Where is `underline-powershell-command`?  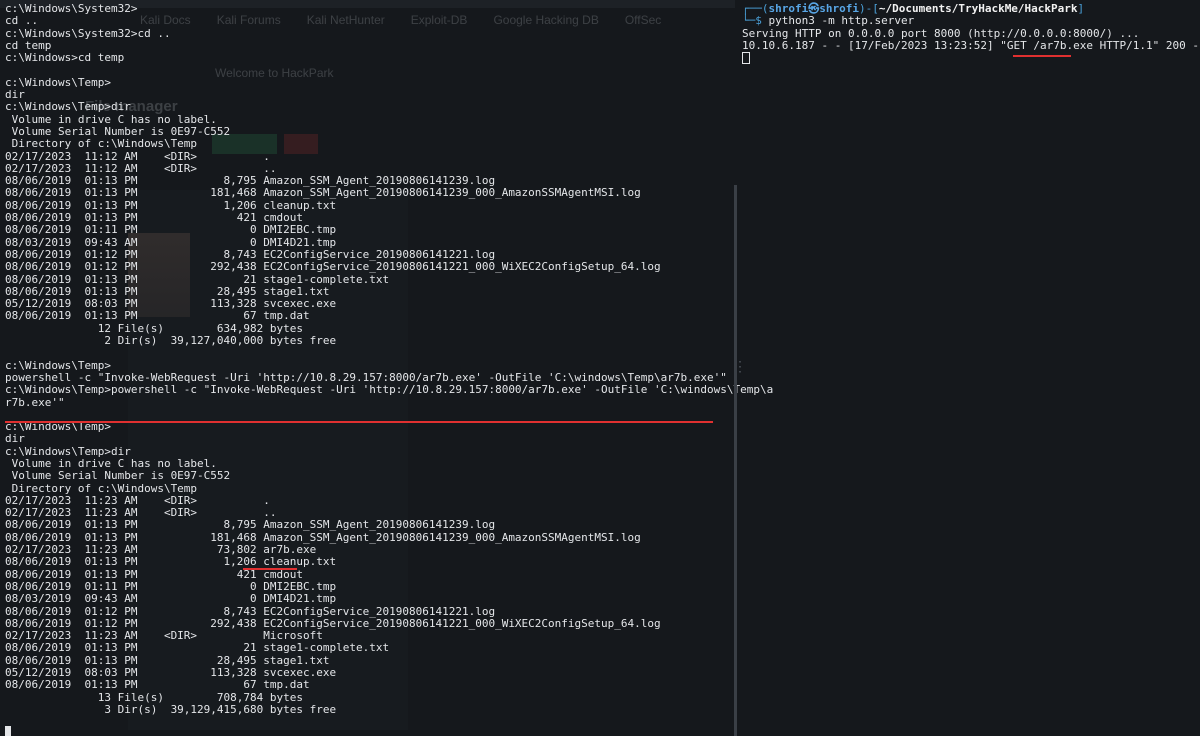
underline-powershell-command is located at coordinates (359, 422).